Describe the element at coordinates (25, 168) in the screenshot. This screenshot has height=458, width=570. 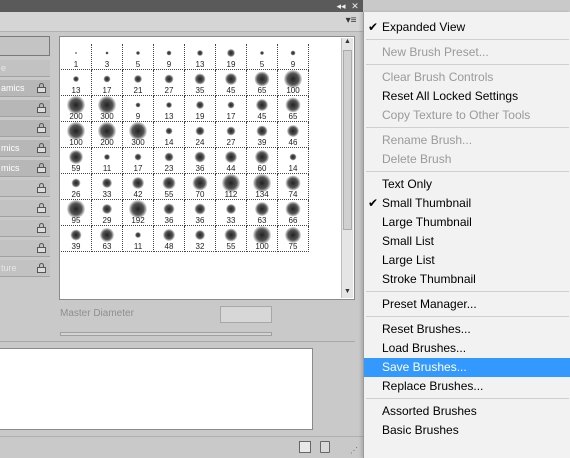
I see `brush-setting-item: mics` at that location.